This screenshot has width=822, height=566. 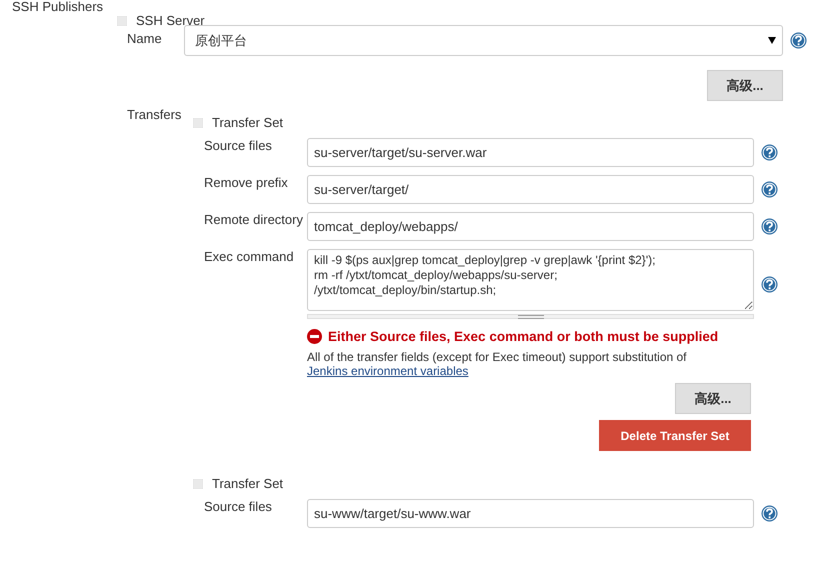 I want to click on help-text: All of the transfer fields (except for Exec timeout) support substitution of Jenkins environment variables, so click(x=497, y=364).